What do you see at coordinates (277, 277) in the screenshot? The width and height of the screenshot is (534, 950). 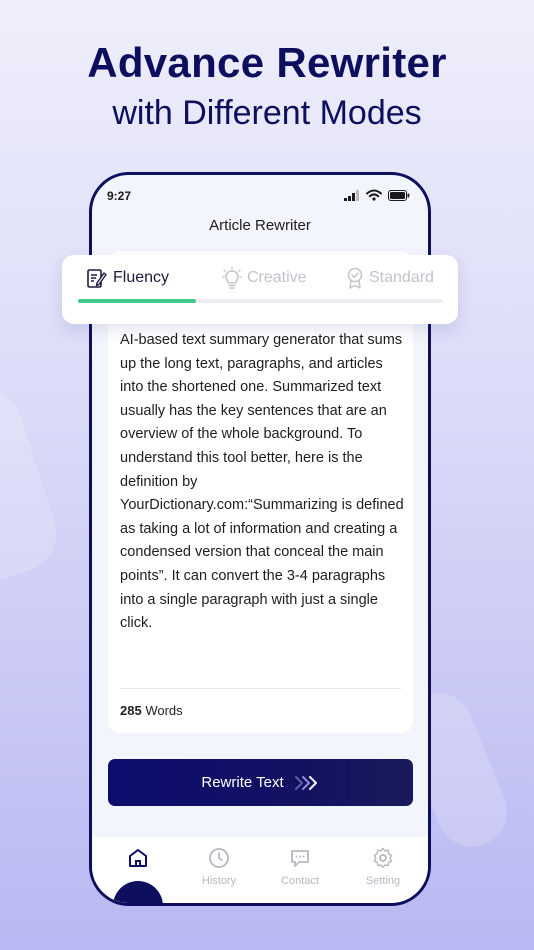 I see `tab-creative-label: Creative` at bounding box center [277, 277].